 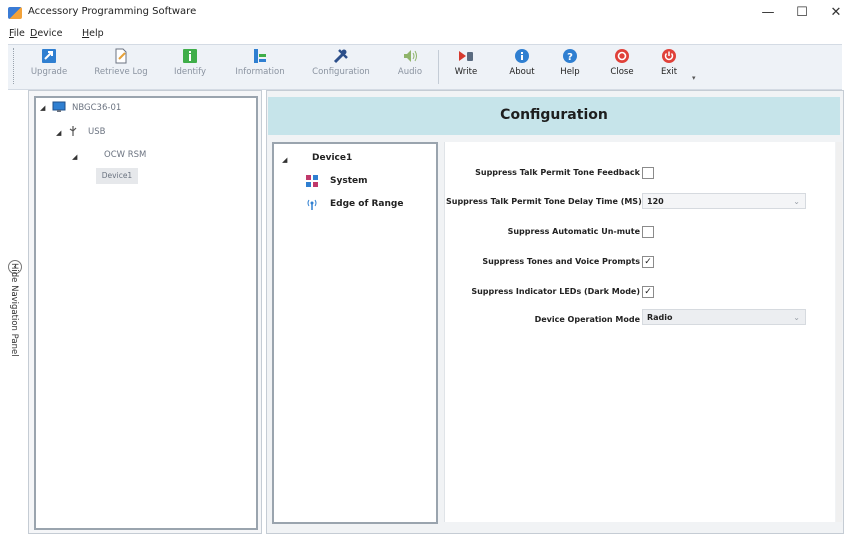 What do you see at coordinates (724, 201) in the screenshot?
I see `talk-permit-delay-field: 120 ⌄` at bounding box center [724, 201].